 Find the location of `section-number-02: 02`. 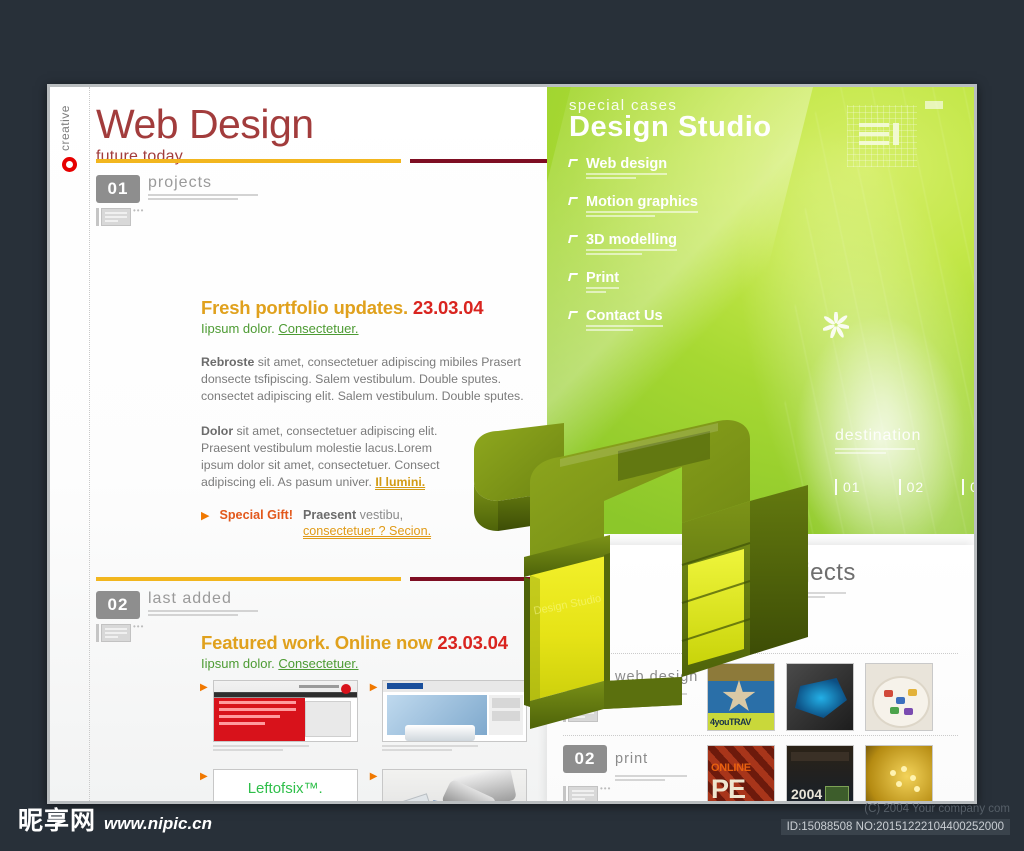

section-number-02: 02 is located at coordinates (118, 605).